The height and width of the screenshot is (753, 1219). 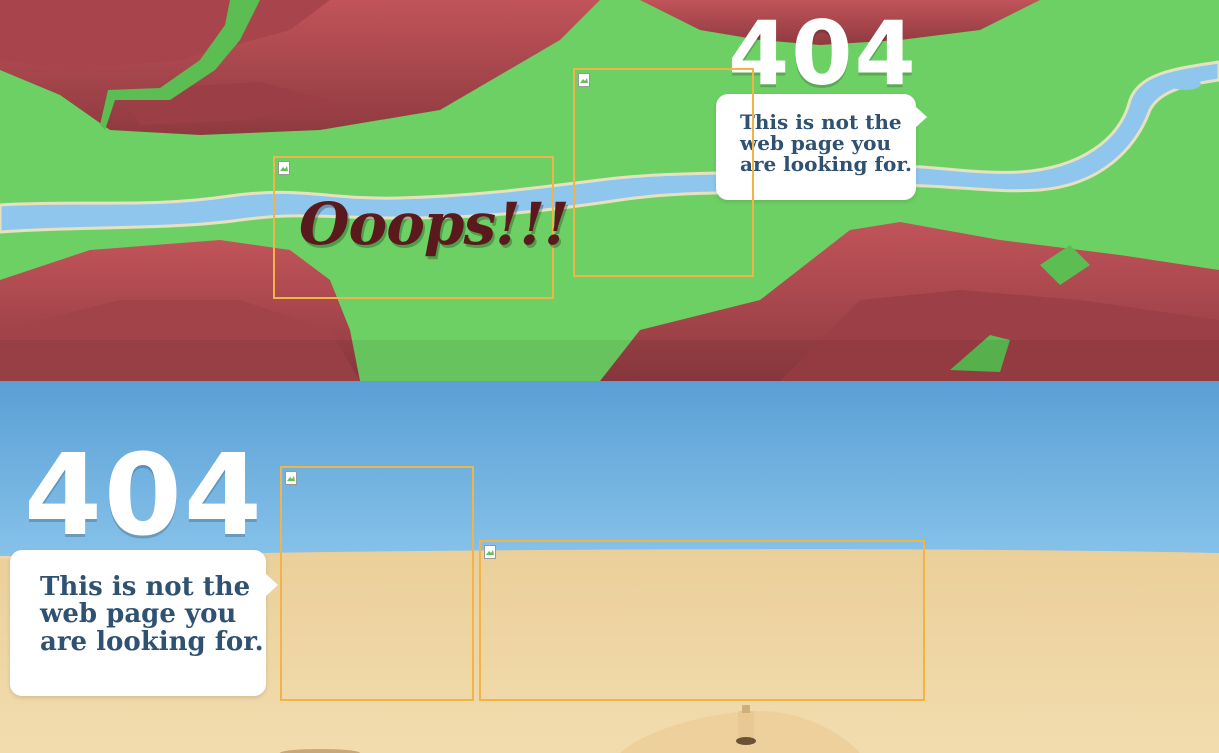 I want to click on ooops-text: Ooops!!!, so click(x=434, y=224).